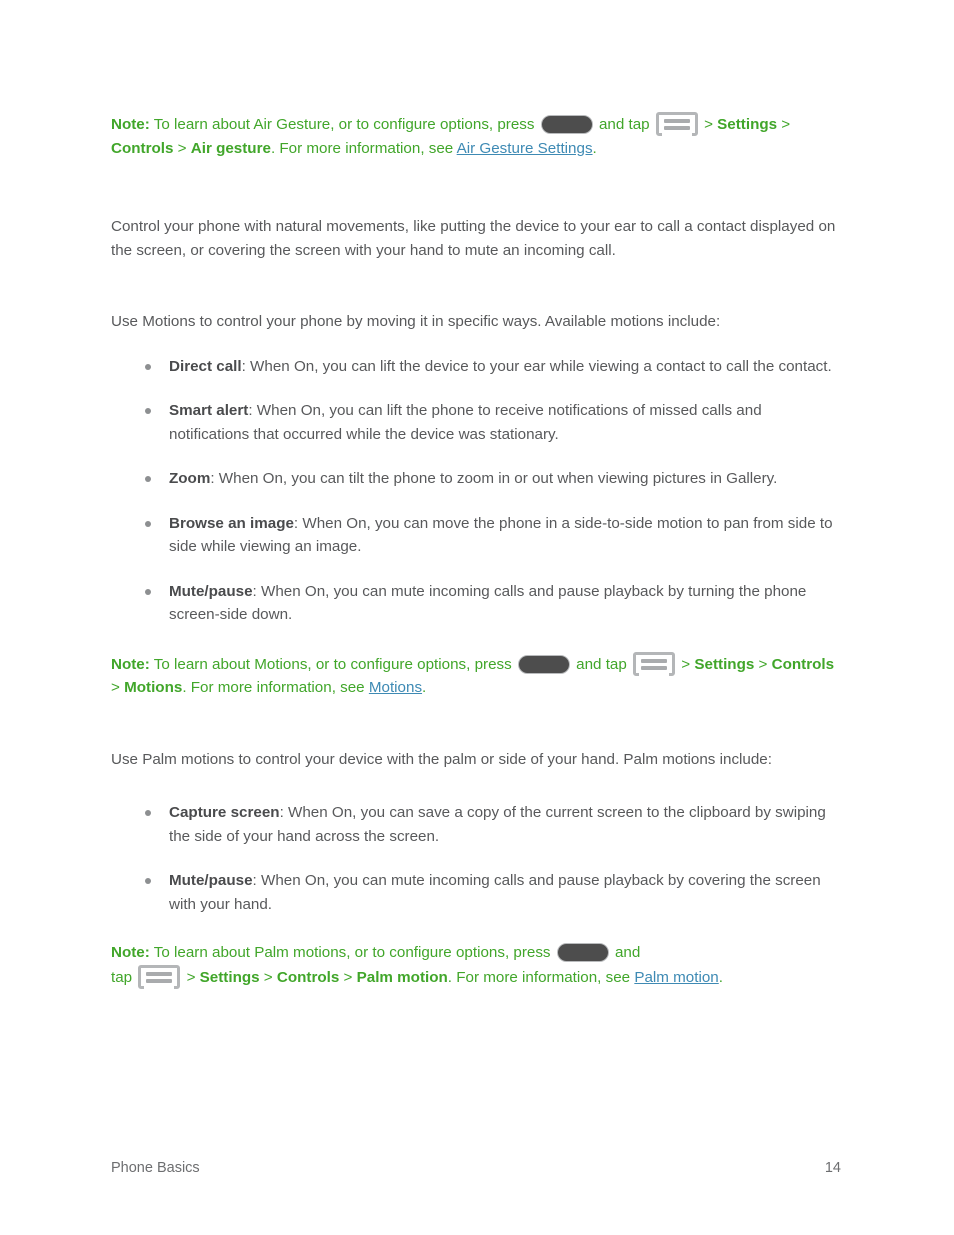 The width and height of the screenshot is (954, 1235). Describe the element at coordinates (395, 687) in the screenshot. I see `cross-reference-link: Motions` at that location.